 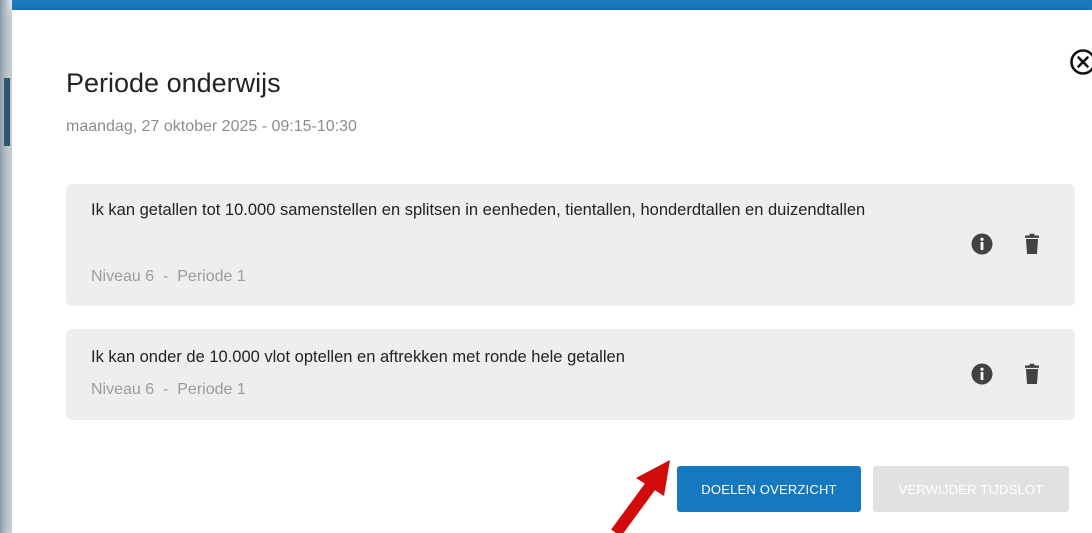 What do you see at coordinates (1080, 62) in the screenshot?
I see `close-icon` at bounding box center [1080, 62].